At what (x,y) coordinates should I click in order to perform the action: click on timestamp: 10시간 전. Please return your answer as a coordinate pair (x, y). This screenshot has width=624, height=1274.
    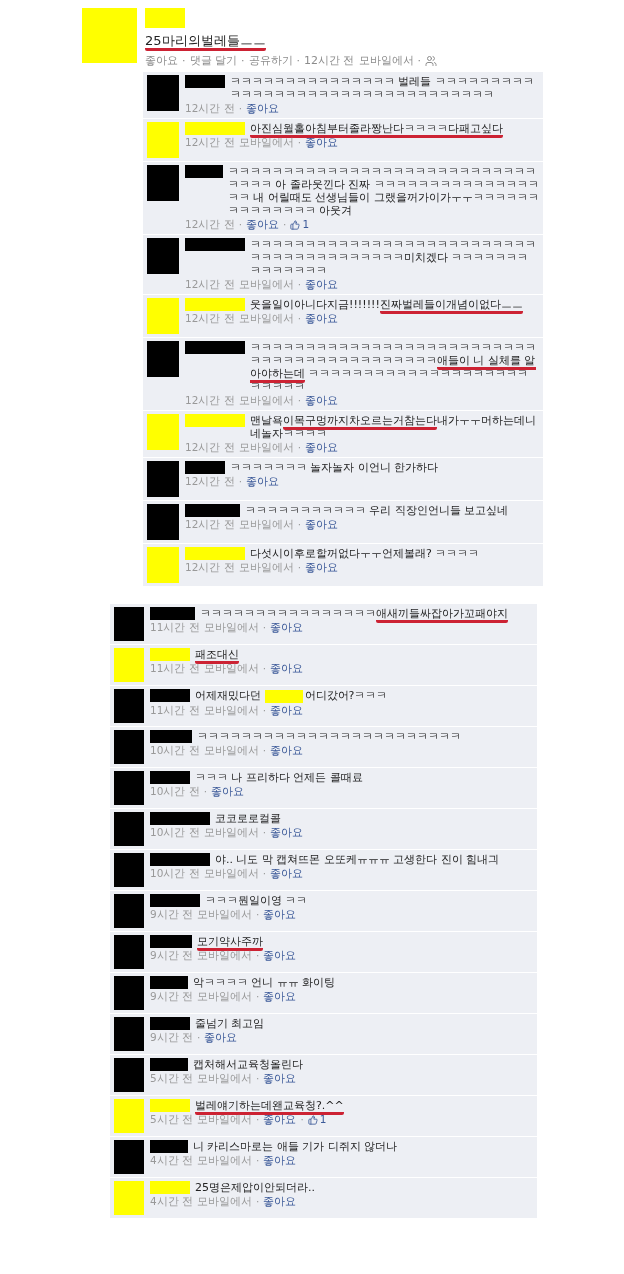
    Looking at the image, I should click on (175, 750).